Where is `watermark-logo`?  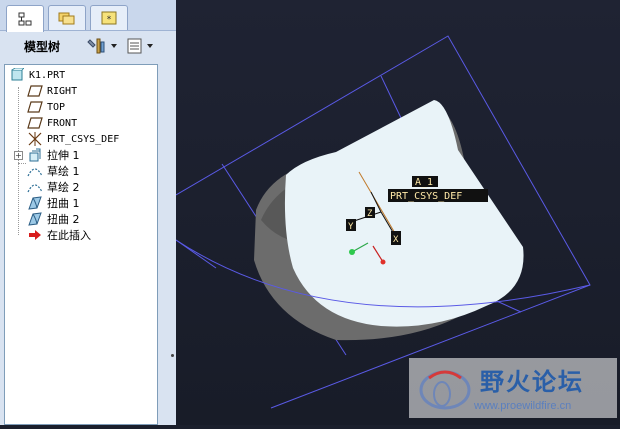 watermark-logo is located at coordinates (445, 390).